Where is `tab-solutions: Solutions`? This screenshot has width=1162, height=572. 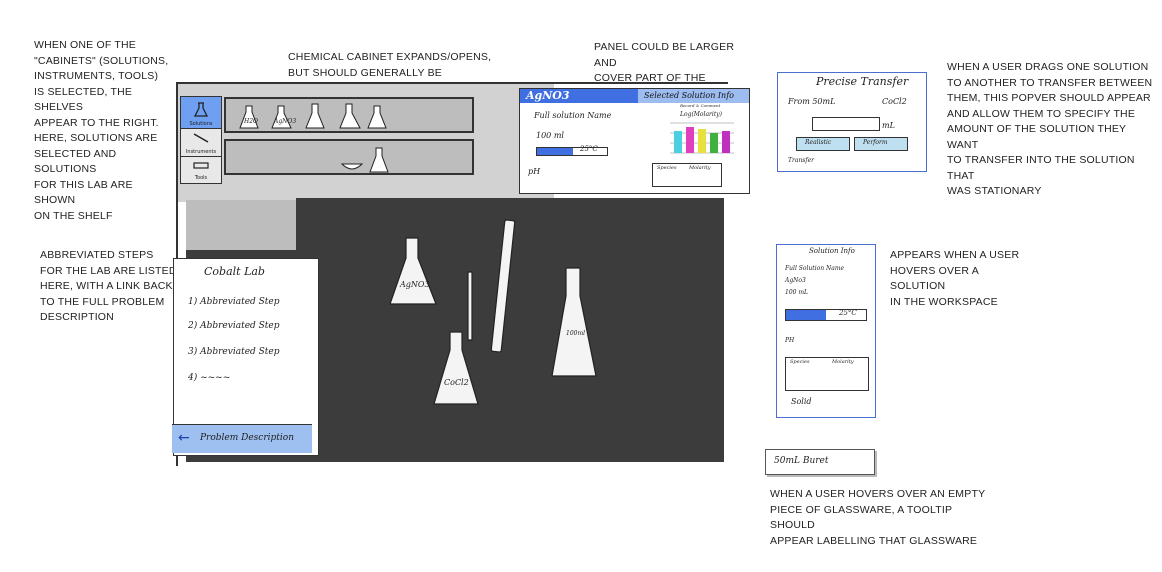 tab-solutions: Solutions is located at coordinates (201, 113).